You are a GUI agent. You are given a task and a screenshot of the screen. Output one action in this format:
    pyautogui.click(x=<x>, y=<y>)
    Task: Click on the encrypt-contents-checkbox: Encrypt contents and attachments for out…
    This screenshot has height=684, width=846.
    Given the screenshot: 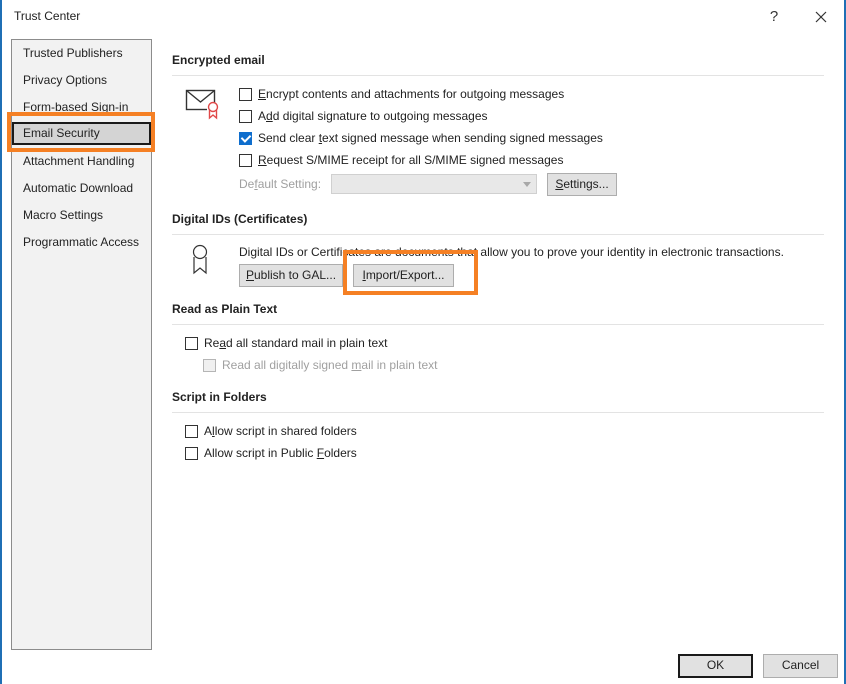 What is the action you would take?
    pyautogui.click(x=401, y=94)
    